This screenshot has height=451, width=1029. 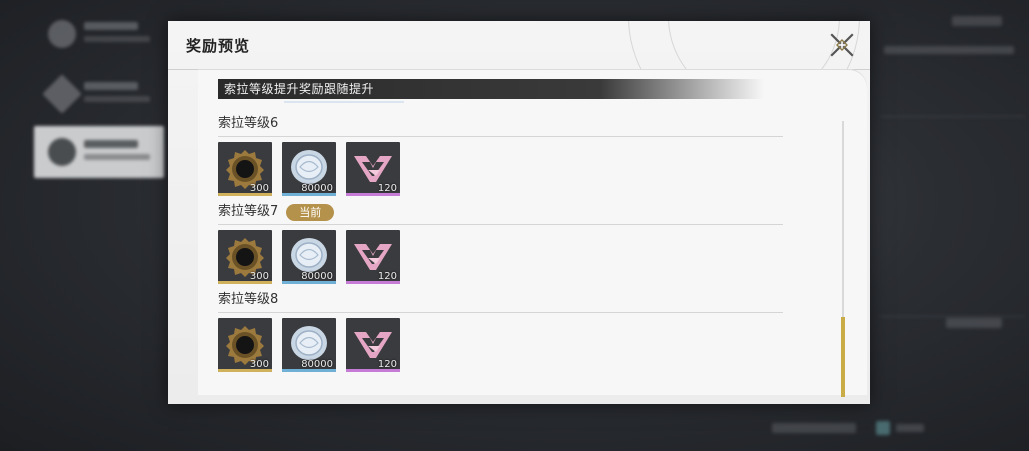 What do you see at coordinates (218, 46) in the screenshot?
I see `dialog-title: 奖励预览` at bounding box center [218, 46].